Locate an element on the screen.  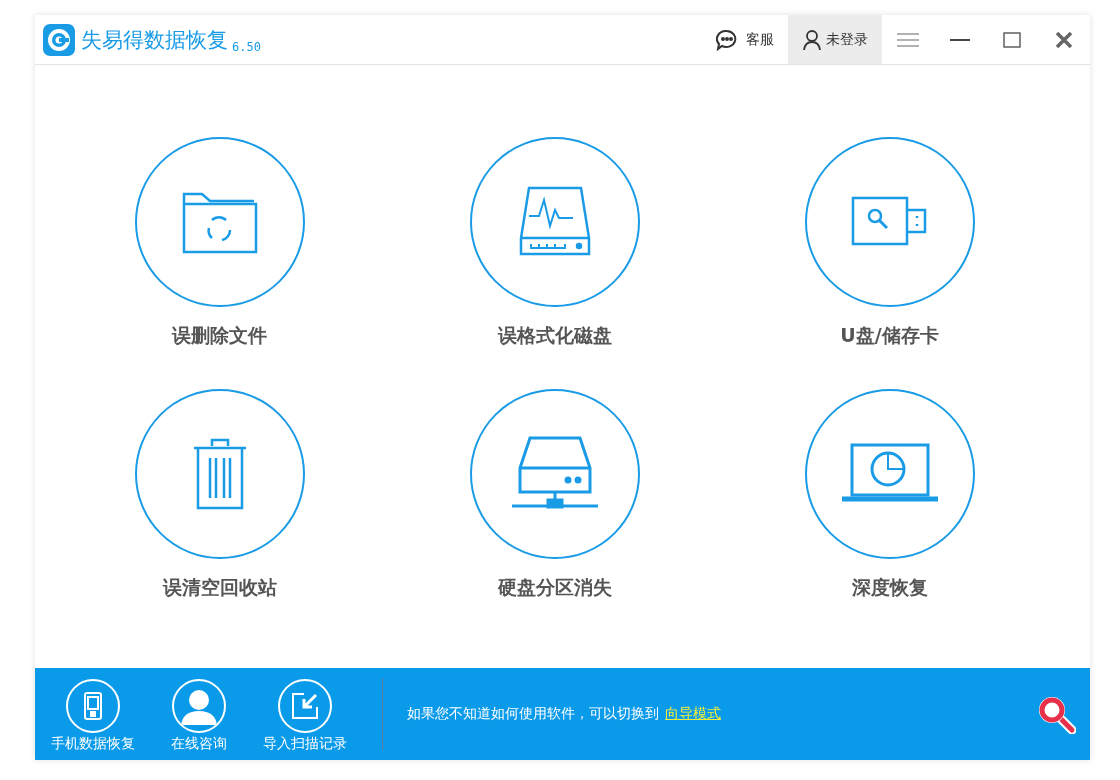
chat-bubble-icon is located at coordinates (727, 39).